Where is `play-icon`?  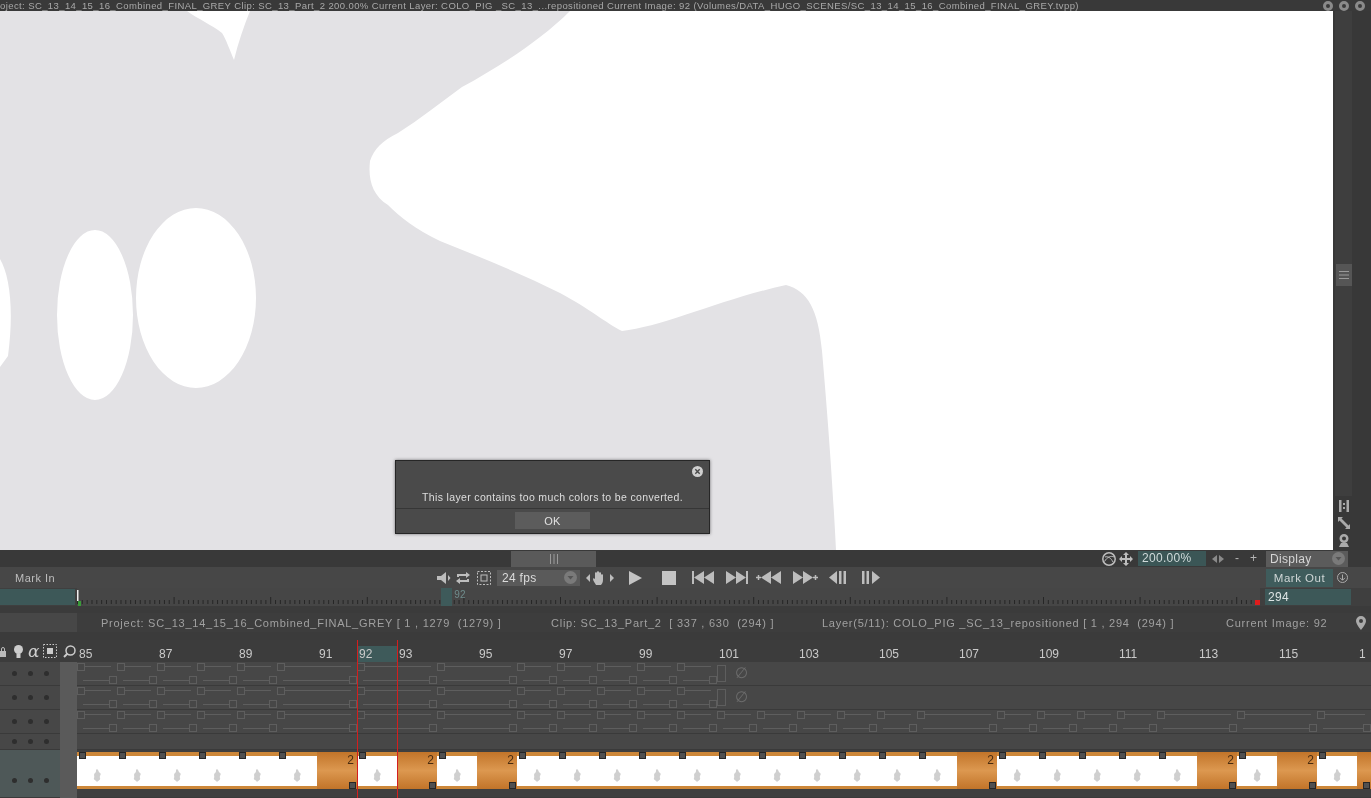
play-icon is located at coordinates (635, 577).